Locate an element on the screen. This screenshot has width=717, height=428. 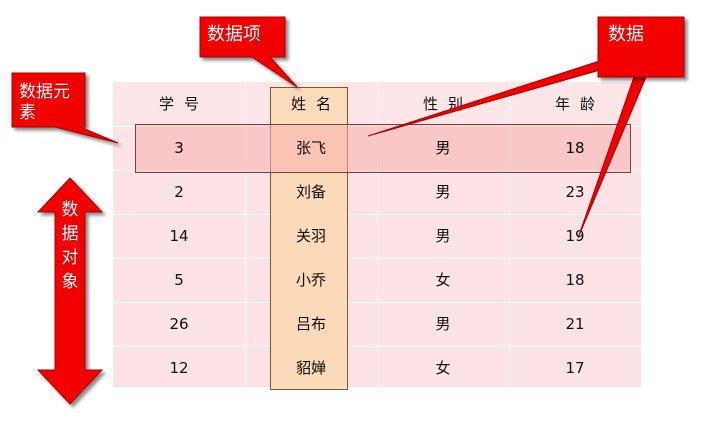
data-element-label-line2: 素 is located at coordinates (27, 113).